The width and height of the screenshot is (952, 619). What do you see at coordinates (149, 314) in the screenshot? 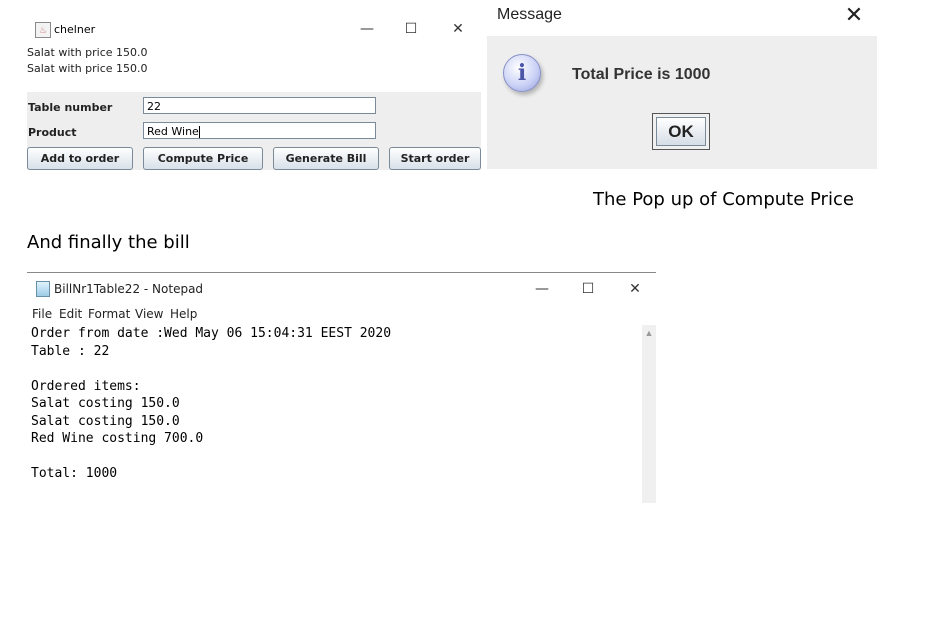
I see `menu-view: View` at bounding box center [149, 314].